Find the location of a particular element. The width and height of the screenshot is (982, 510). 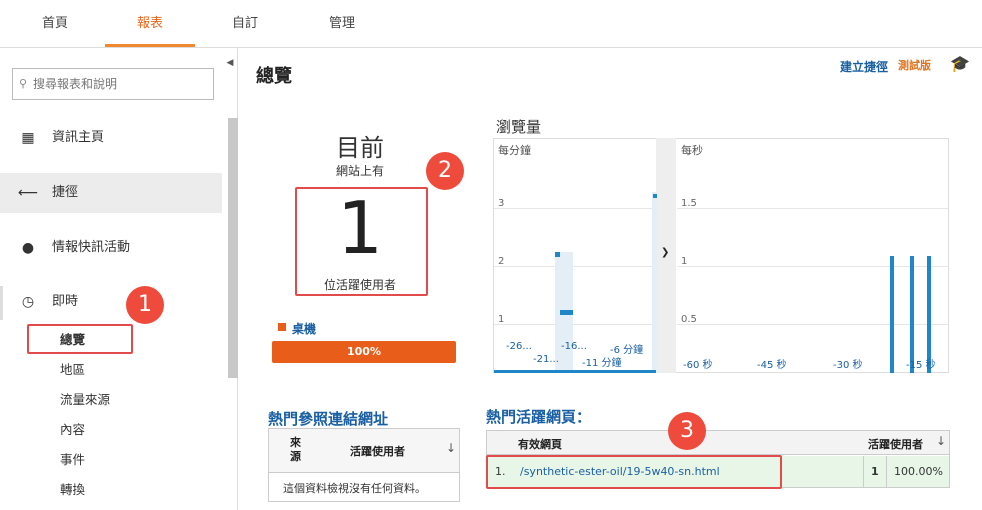

highlight-box-overview is located at coordinates (80, 339).